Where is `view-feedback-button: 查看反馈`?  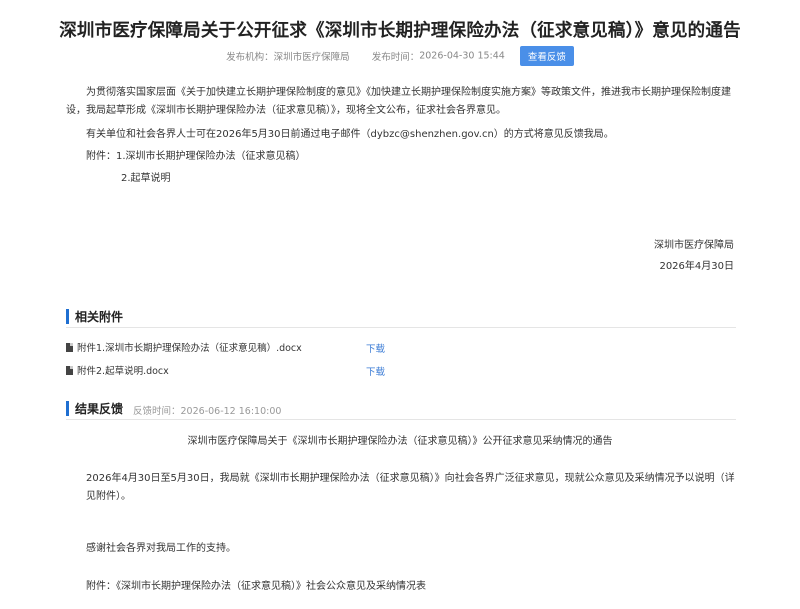 view-feedback-button: 查看反馈 is located at coordinates (546, 56).